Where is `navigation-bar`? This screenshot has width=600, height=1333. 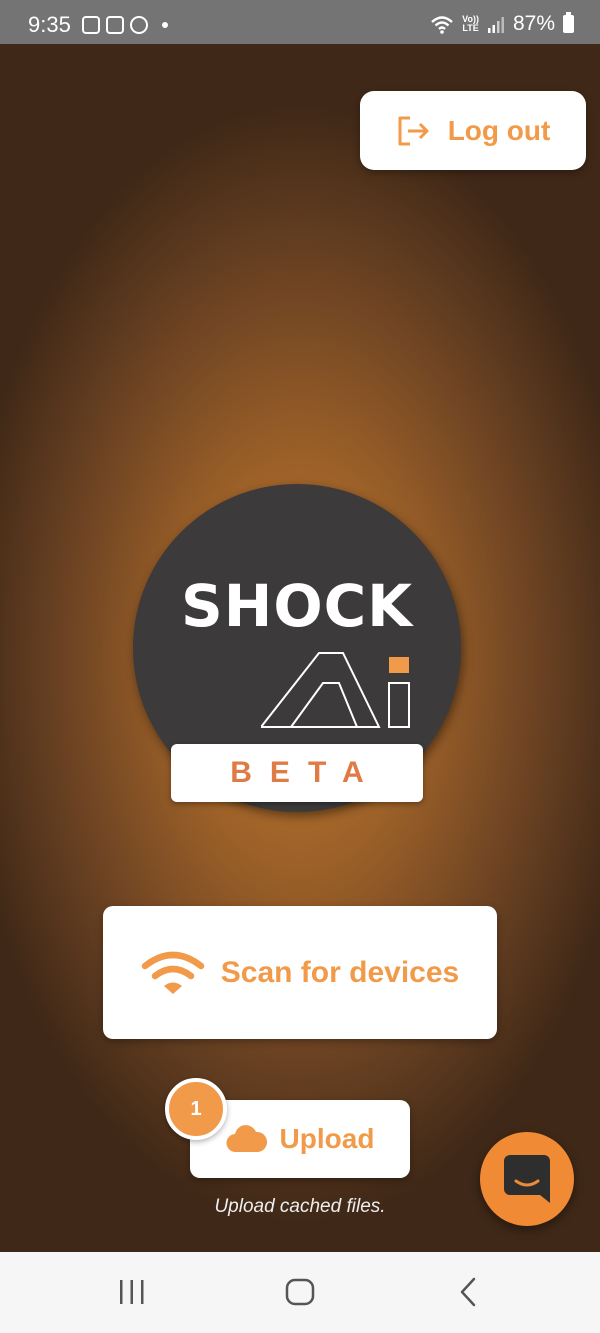
navigation-bar is located at coordinates (300, 1292).